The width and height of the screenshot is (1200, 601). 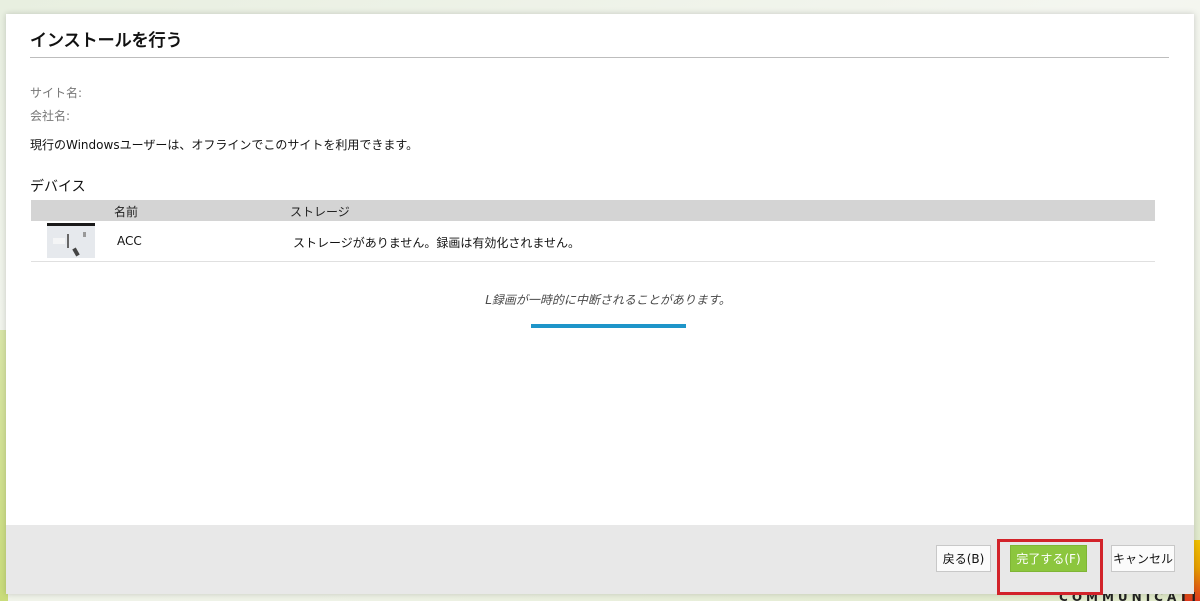 What do you see at coordinates (963, 558) in the screenshot?
I see `back-button: 戻る(B)` at bounding box center [963, 558].